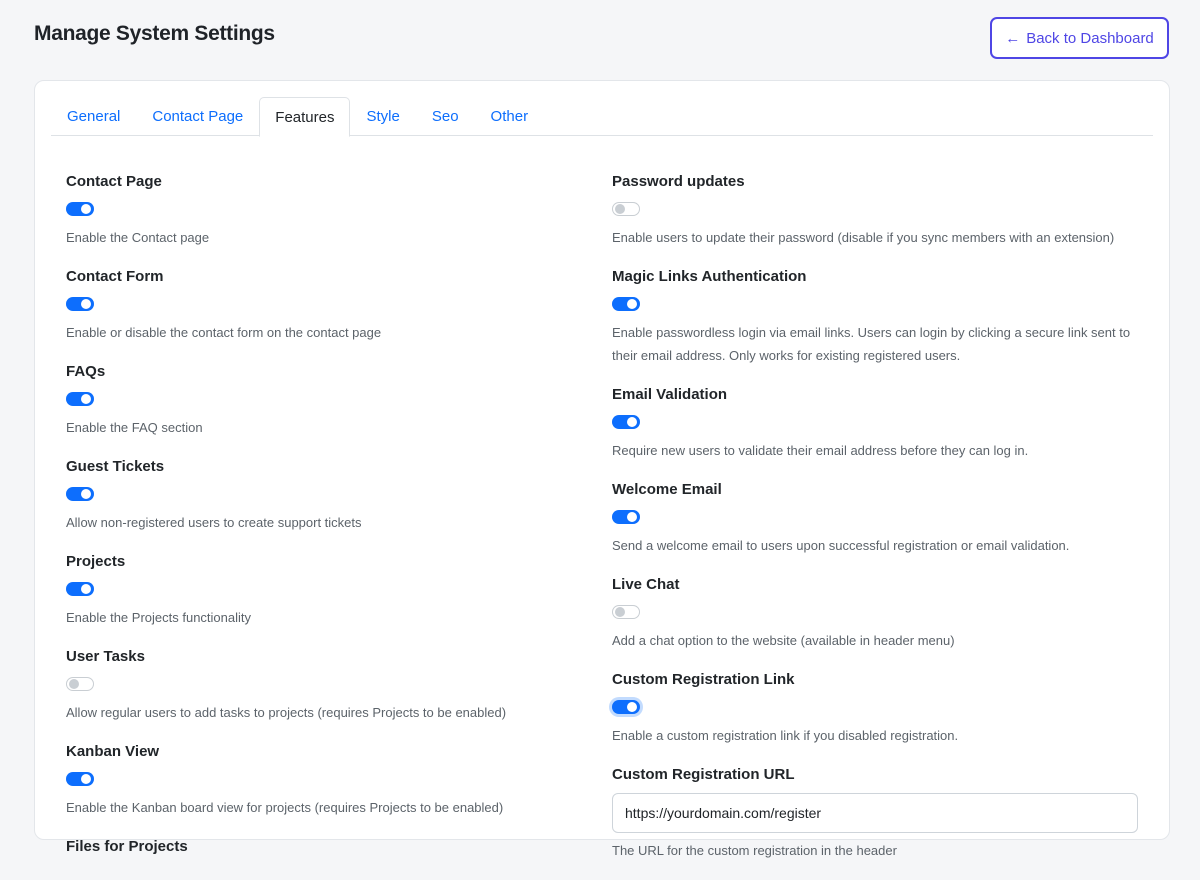  I want to click on setting-label: Magic Links Authentication, so click(709, 276).